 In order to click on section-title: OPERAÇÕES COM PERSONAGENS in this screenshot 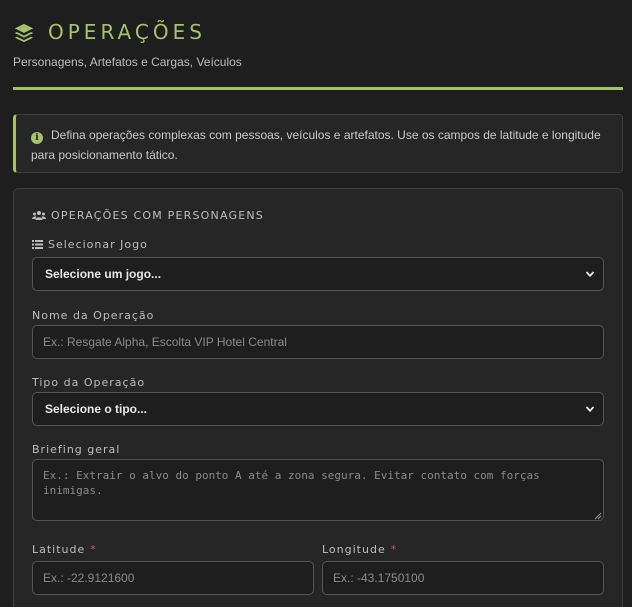, I will do `click(148, 215)`.